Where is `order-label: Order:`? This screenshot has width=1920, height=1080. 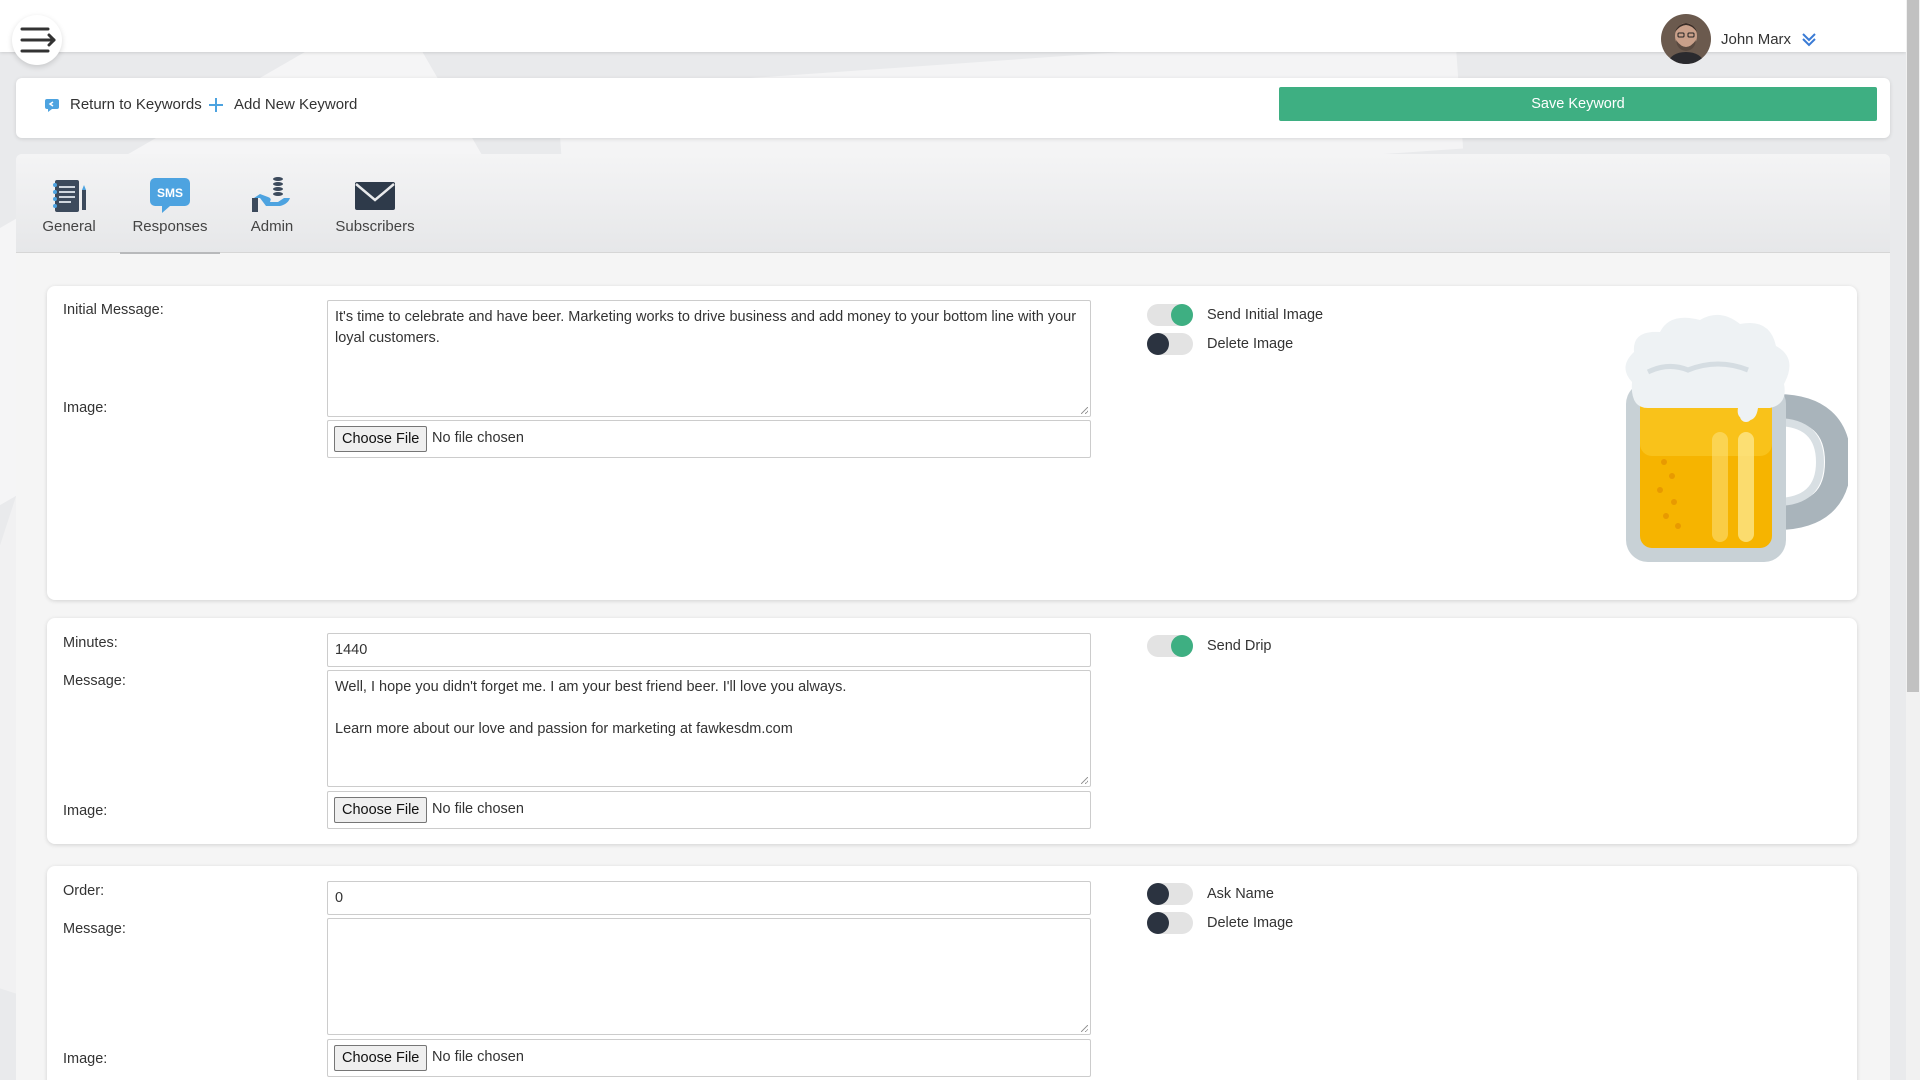 order-label: Order: is located at coordinates (84, 891).